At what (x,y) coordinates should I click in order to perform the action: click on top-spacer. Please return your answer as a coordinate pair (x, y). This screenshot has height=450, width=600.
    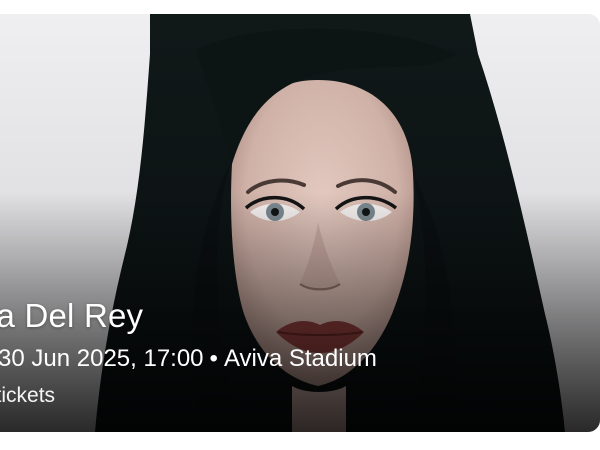
    Looking at the image, I should click on (300, 7).